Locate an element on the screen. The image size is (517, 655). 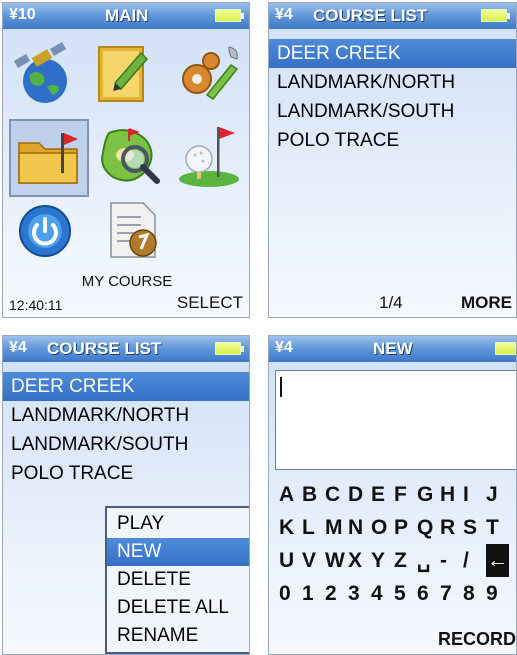
select-softkey: SELECT is located at coordinates (210, 303).